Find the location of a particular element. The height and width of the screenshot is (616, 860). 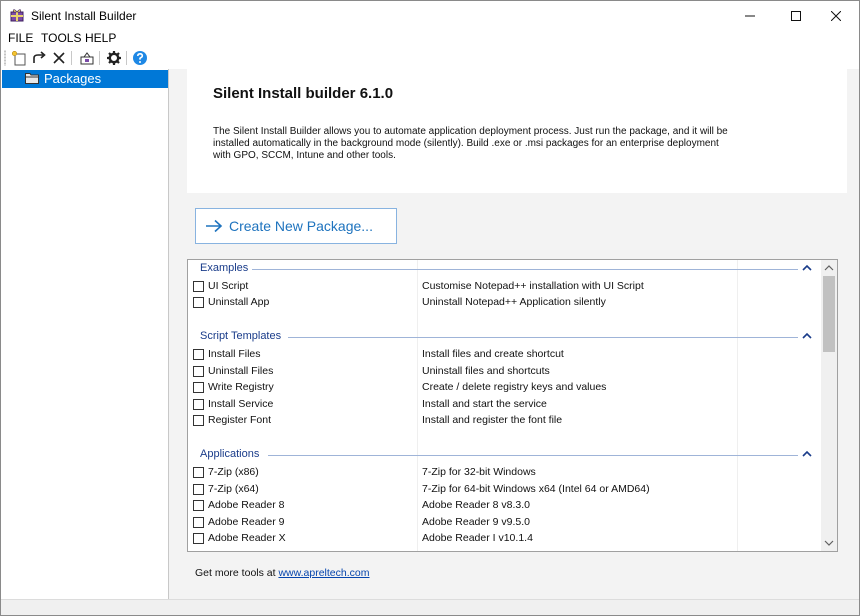

footer-text: Get more tools at is located at coordinates (237, 573).